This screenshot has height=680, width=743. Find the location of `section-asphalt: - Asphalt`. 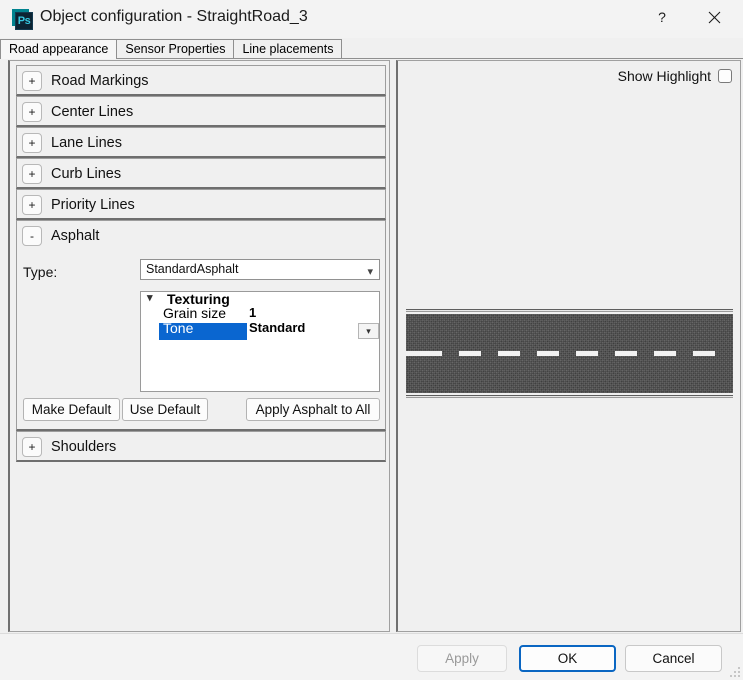

section-asphalt: - Asphalt is located at coordinates (201, 235).